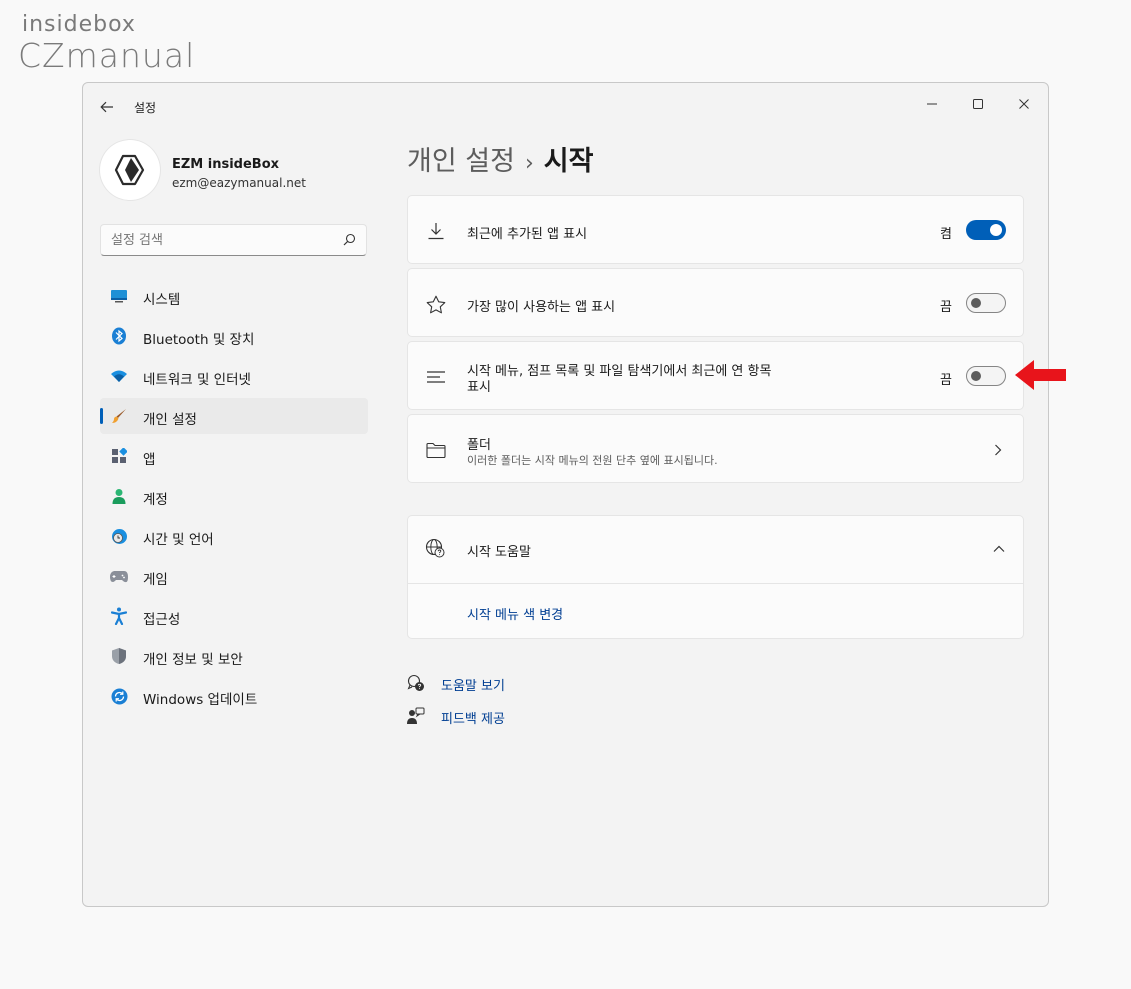 The height and width of the screenshot is (989, 1131). I want to click on monitor-icon, so click(119, 296).